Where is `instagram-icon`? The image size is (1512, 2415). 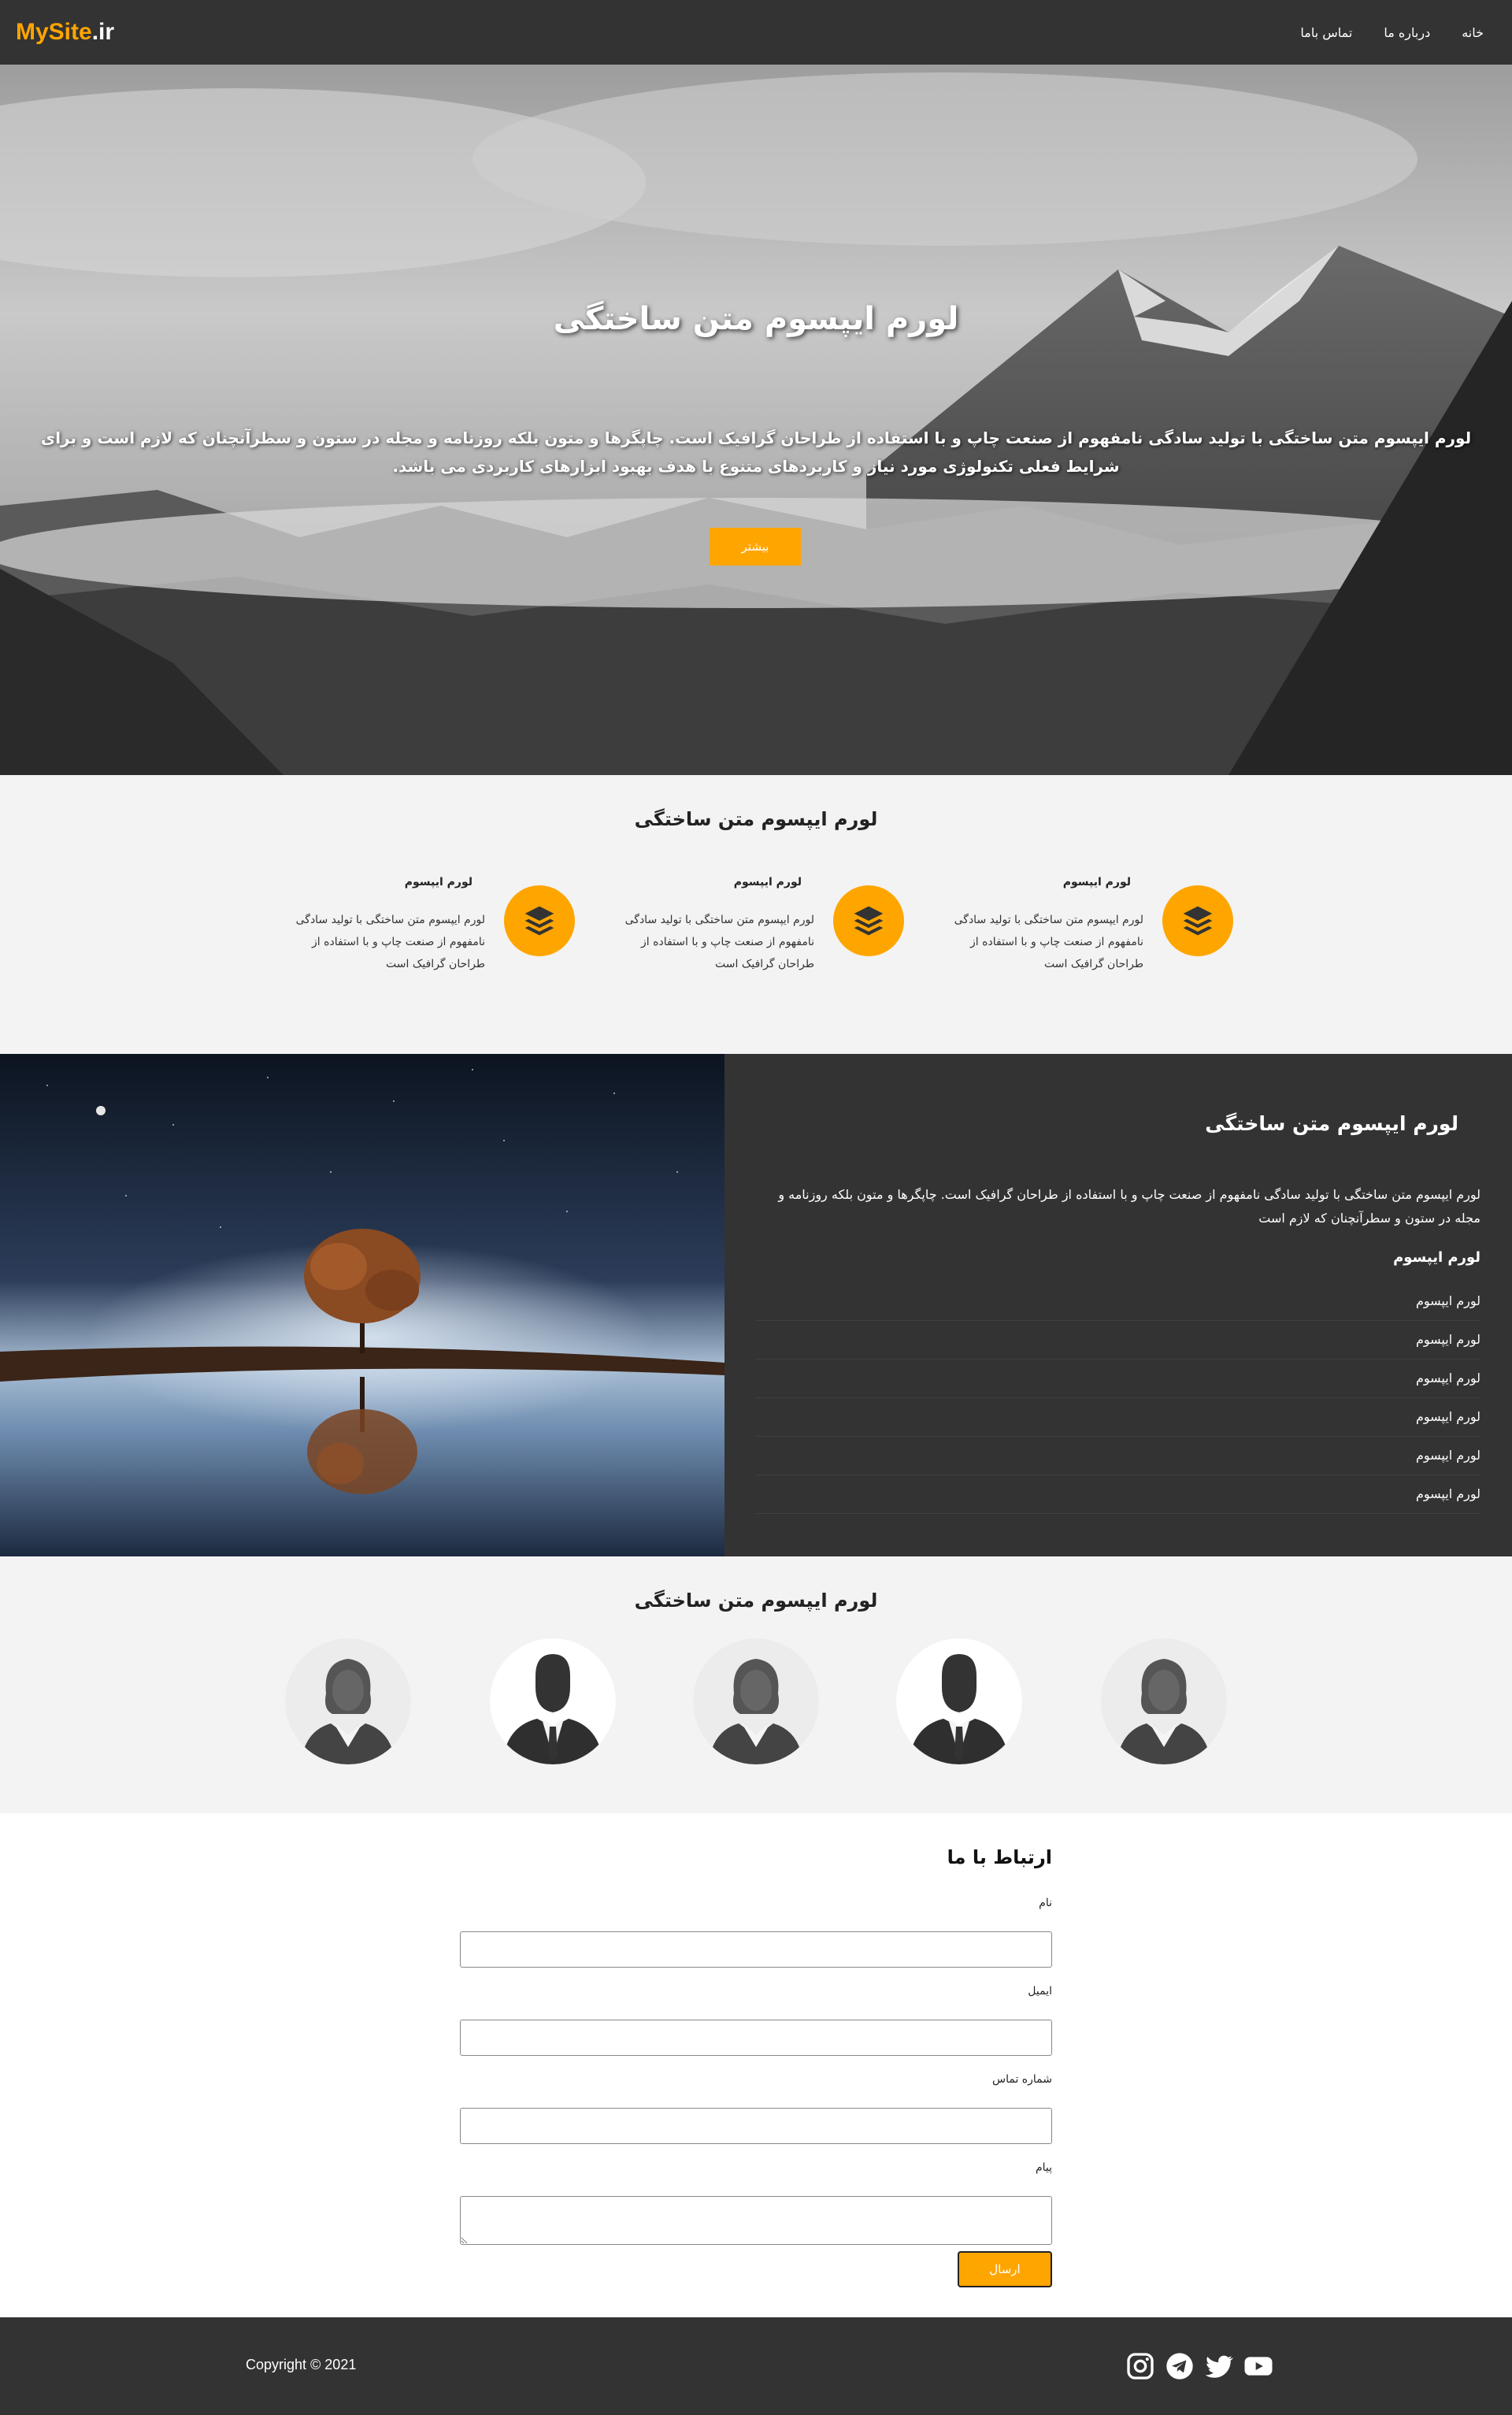 instagram-icon is located at coordinates (1140, 2366).